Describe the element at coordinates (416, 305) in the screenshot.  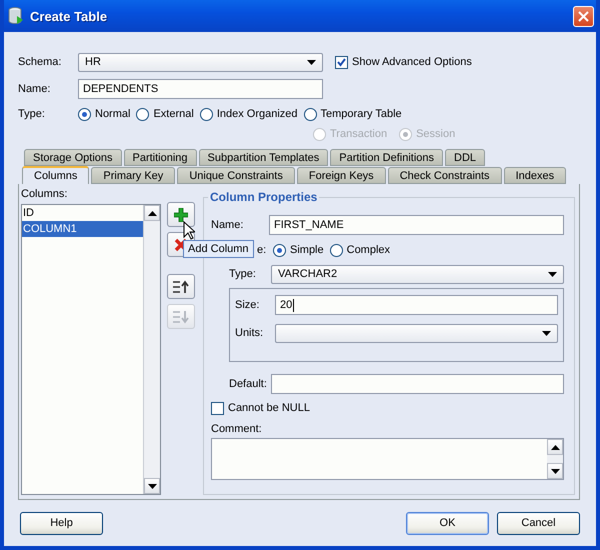
I see `size-field: 20` at that location.